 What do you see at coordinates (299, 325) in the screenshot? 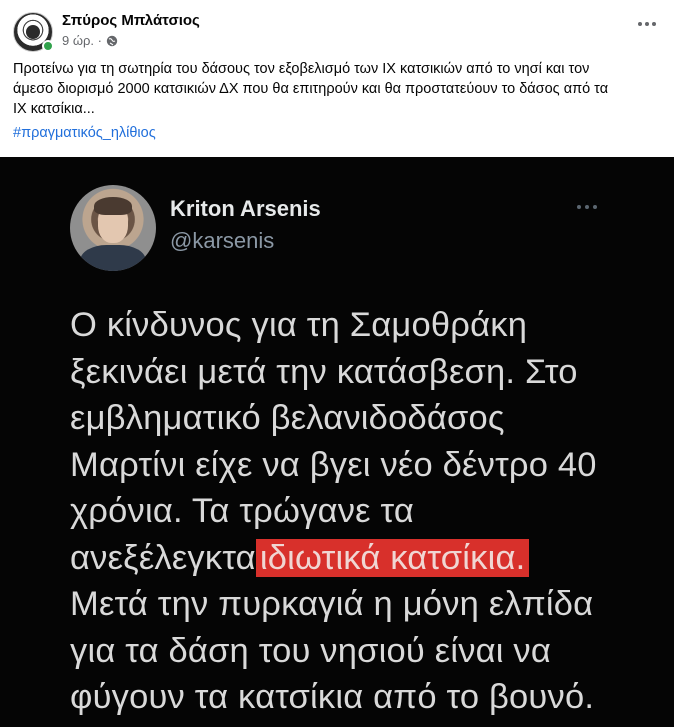
I see `tweet-line: Ο κίνδυνος για τη Σαμοθράκη` at bounding box center [299, 325].